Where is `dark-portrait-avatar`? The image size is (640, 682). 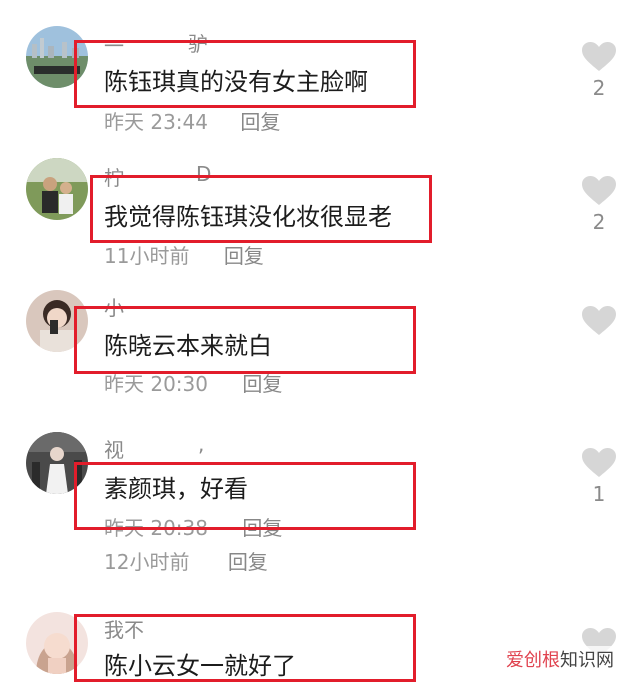
dark-portrait-avatar is located at coordinates (57, 463).